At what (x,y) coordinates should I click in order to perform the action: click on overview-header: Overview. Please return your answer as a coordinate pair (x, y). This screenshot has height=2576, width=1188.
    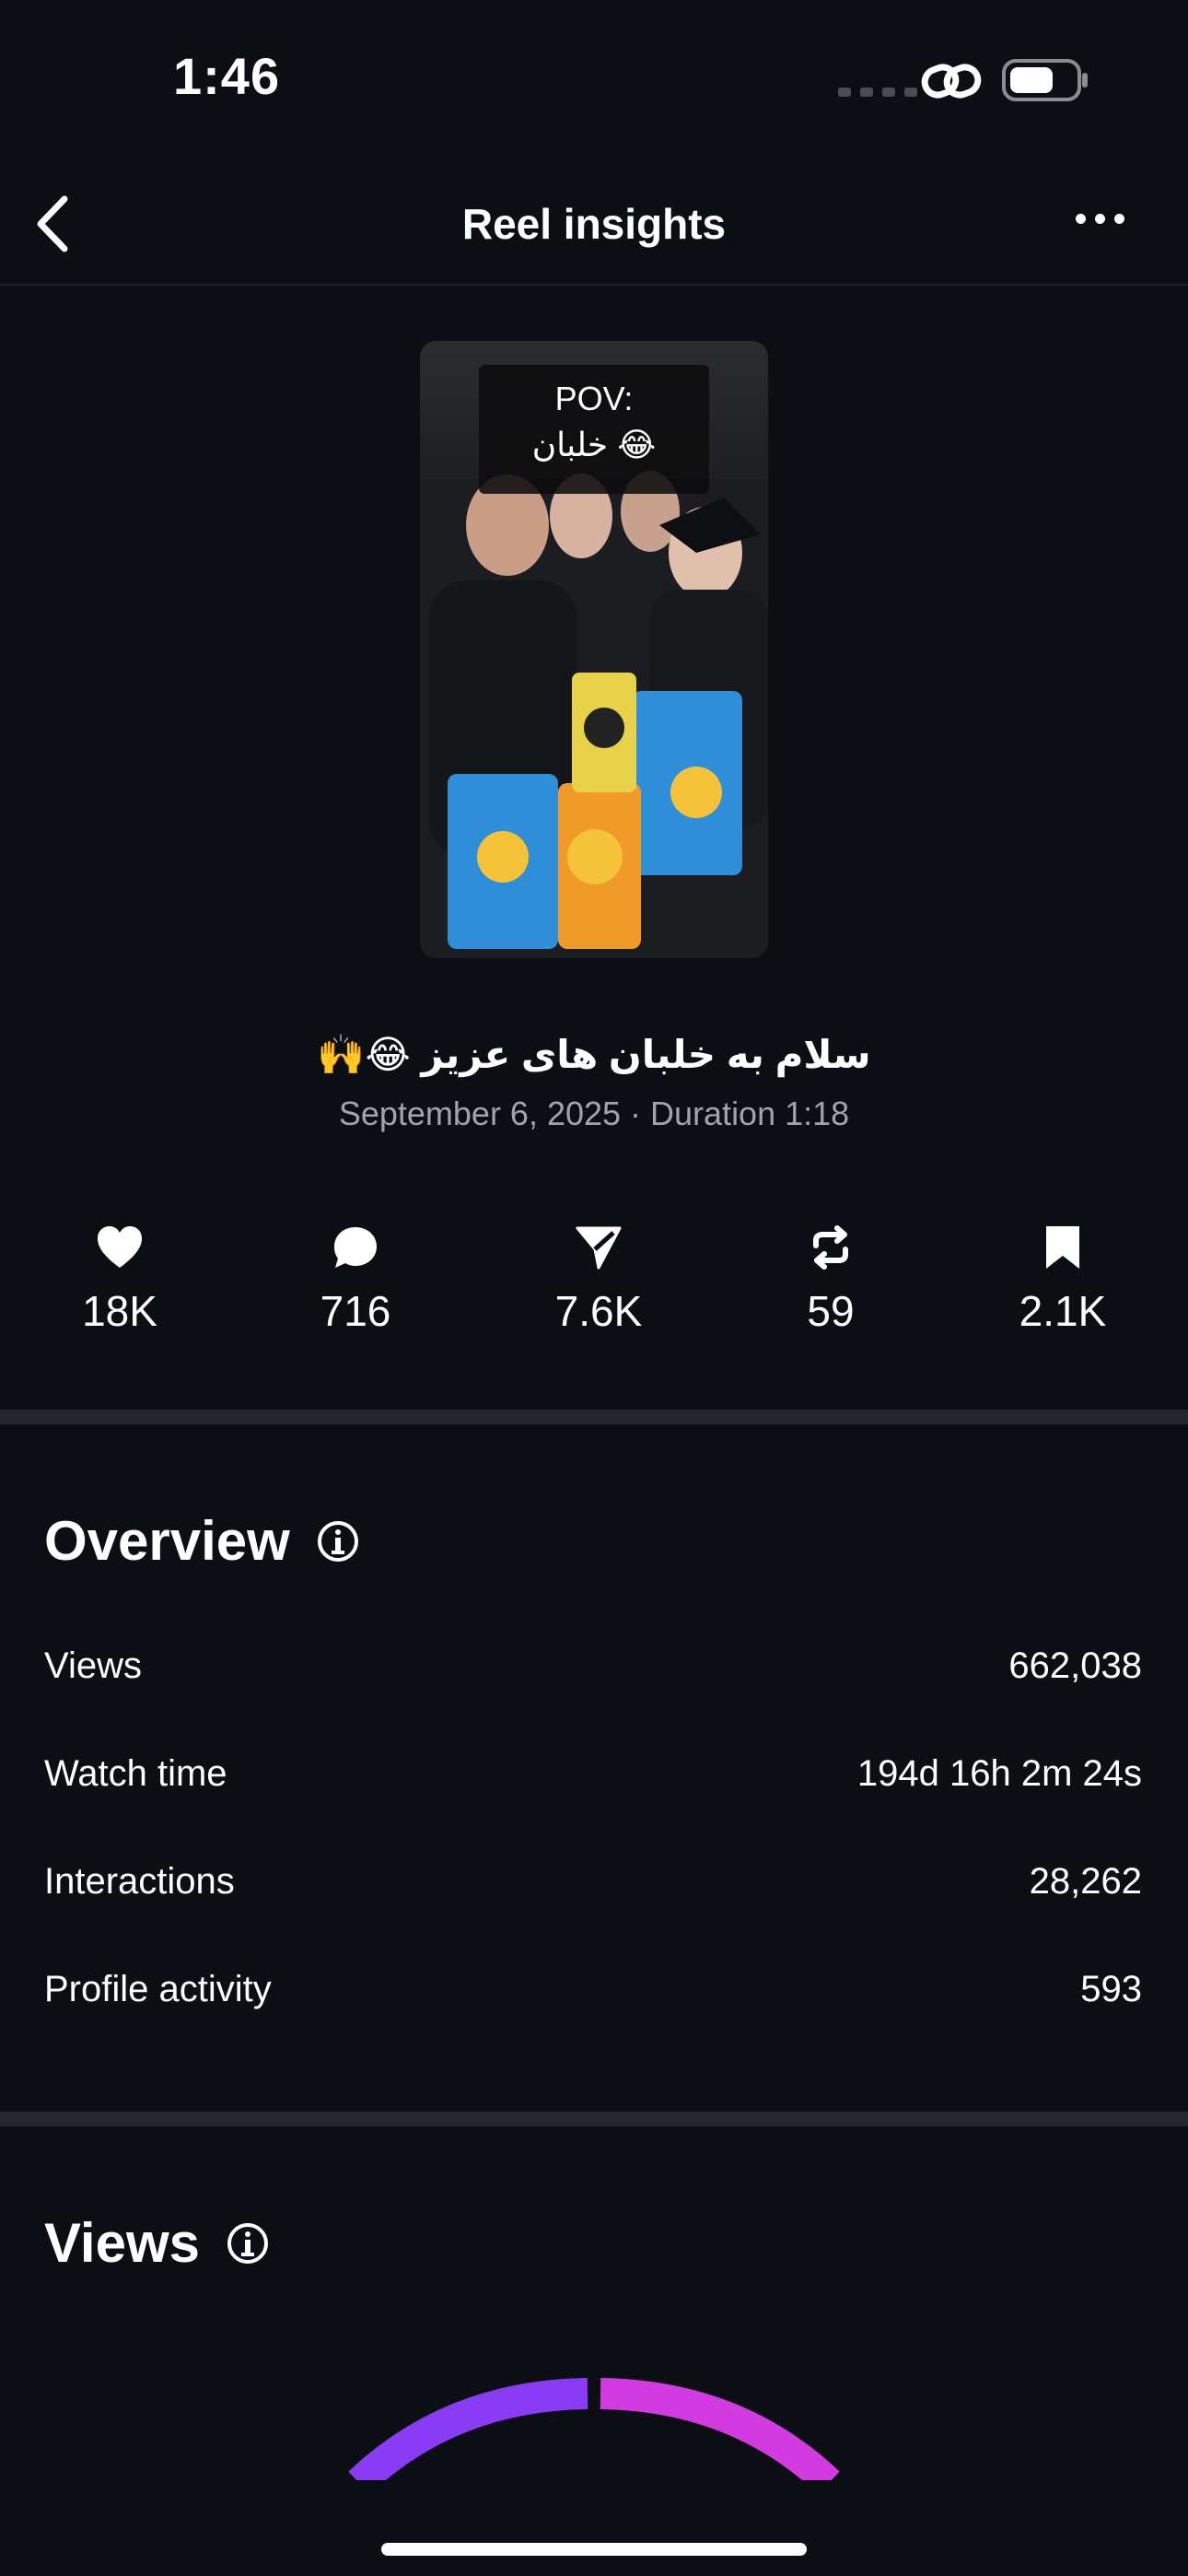
    Looking at the image, I should click on (202, 1541).